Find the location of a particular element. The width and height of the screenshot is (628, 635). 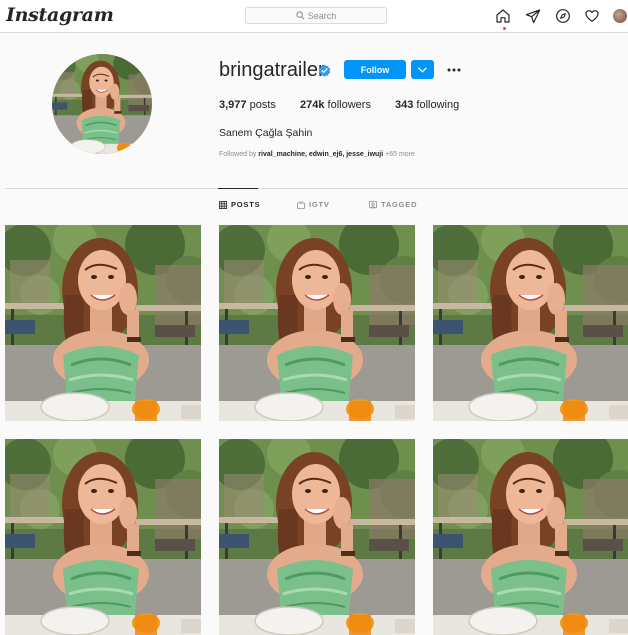

tab-tagged: TAGGED is located at coordinates (393, 204).